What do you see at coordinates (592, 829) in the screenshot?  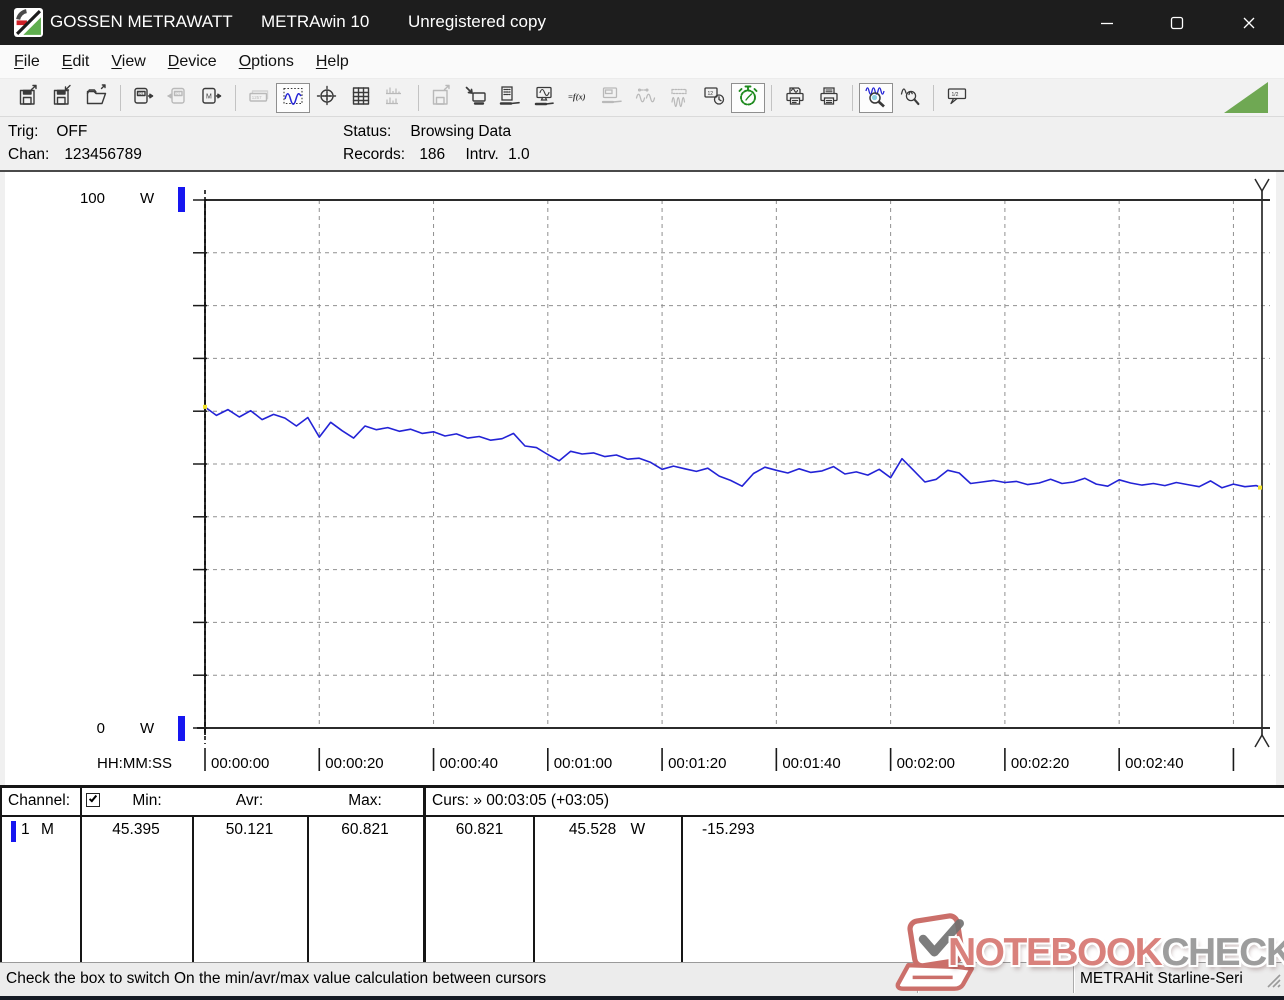 I see `cursor-b-number: 45.528` at bounding box center [592, 829].